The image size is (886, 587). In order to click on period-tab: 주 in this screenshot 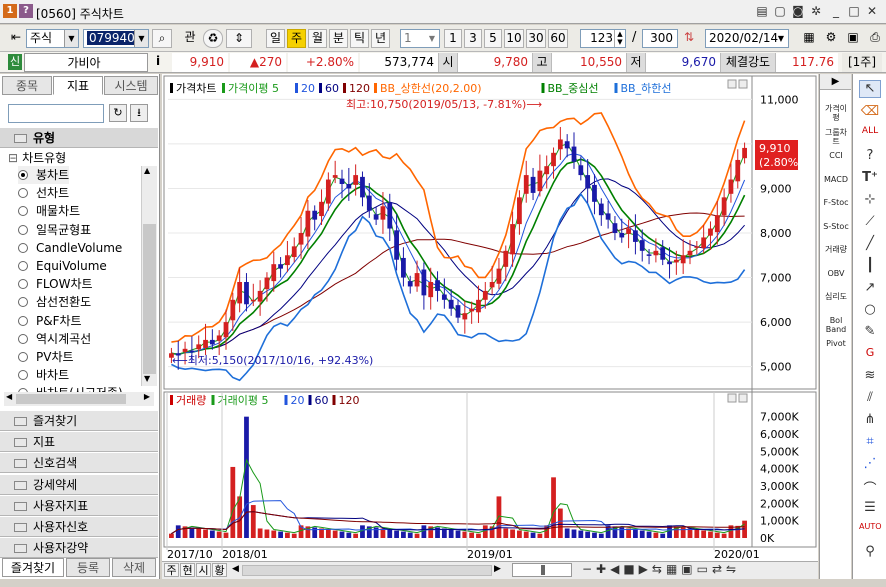, I will do `click(296, 38)`.